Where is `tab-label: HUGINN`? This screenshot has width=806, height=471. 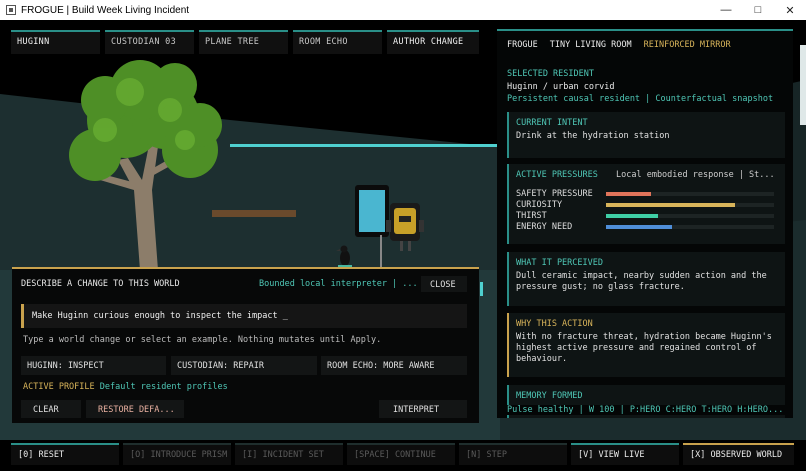 tab-label: HUGINN is located at coordinates (33, 42).